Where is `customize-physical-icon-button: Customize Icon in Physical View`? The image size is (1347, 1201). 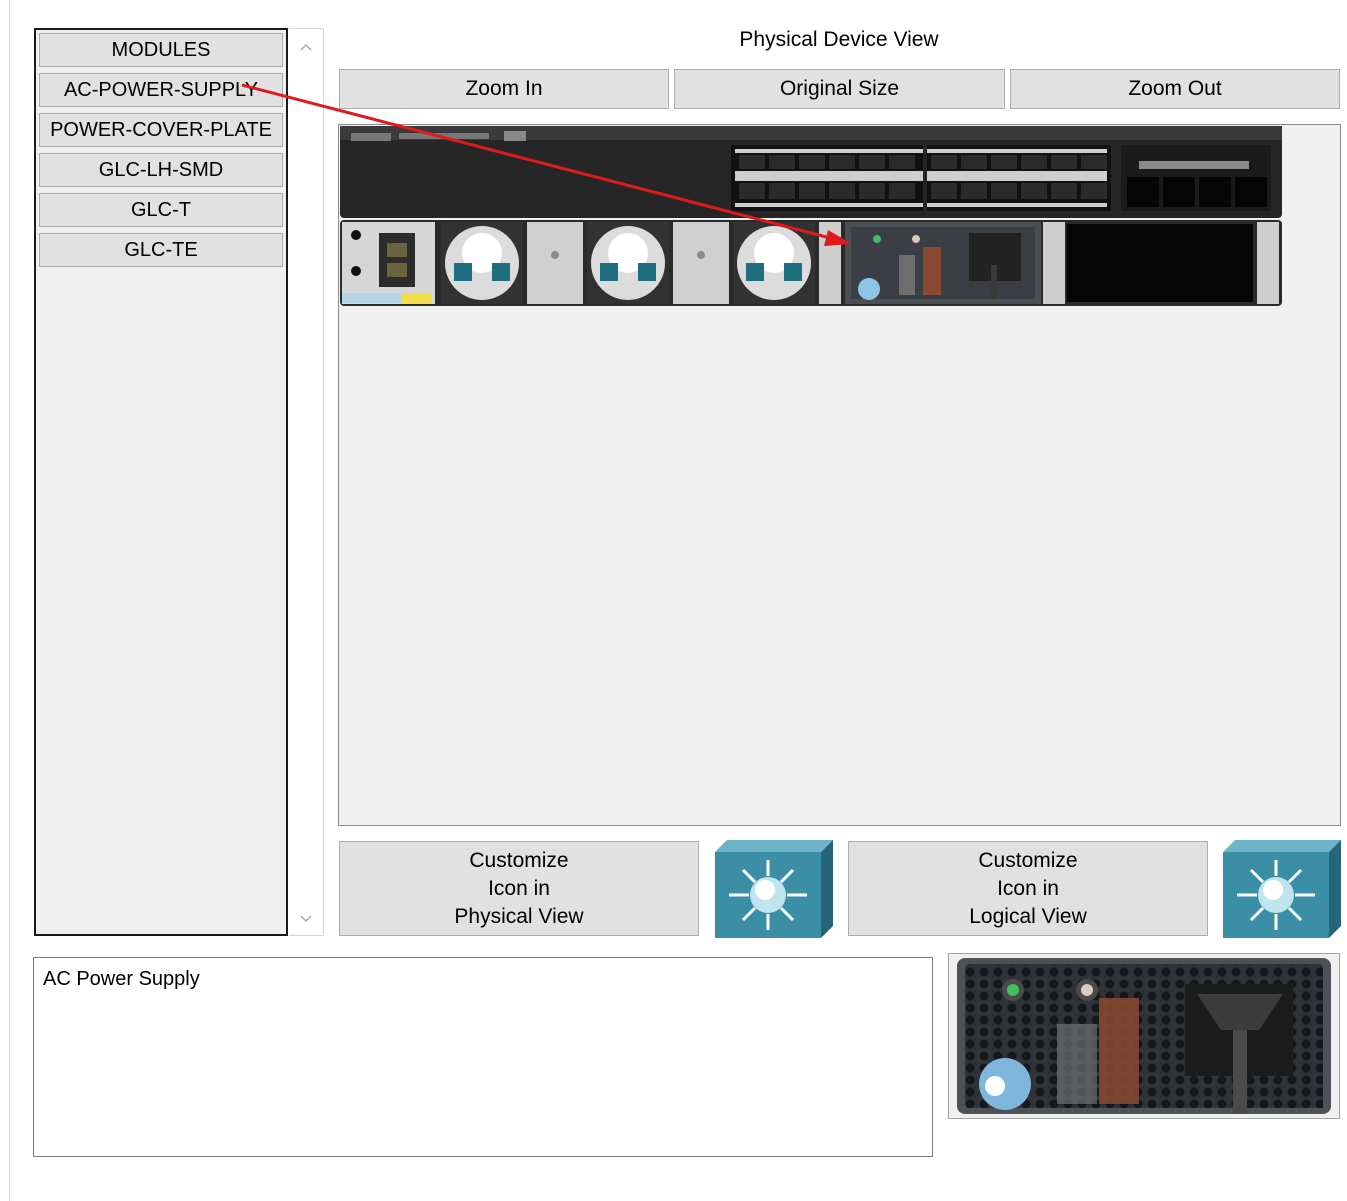 customize-physical-icon-button: Customize Icon in Physical View is located at coordinates (519, 888).